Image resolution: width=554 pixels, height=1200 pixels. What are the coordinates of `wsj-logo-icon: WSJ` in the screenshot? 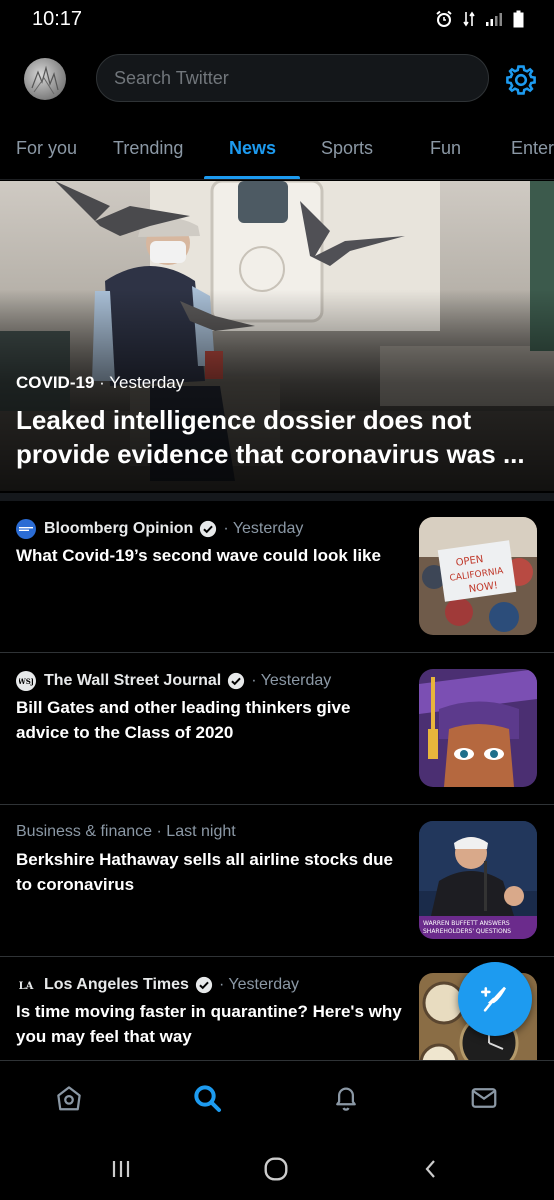 It's located at (26, 681).